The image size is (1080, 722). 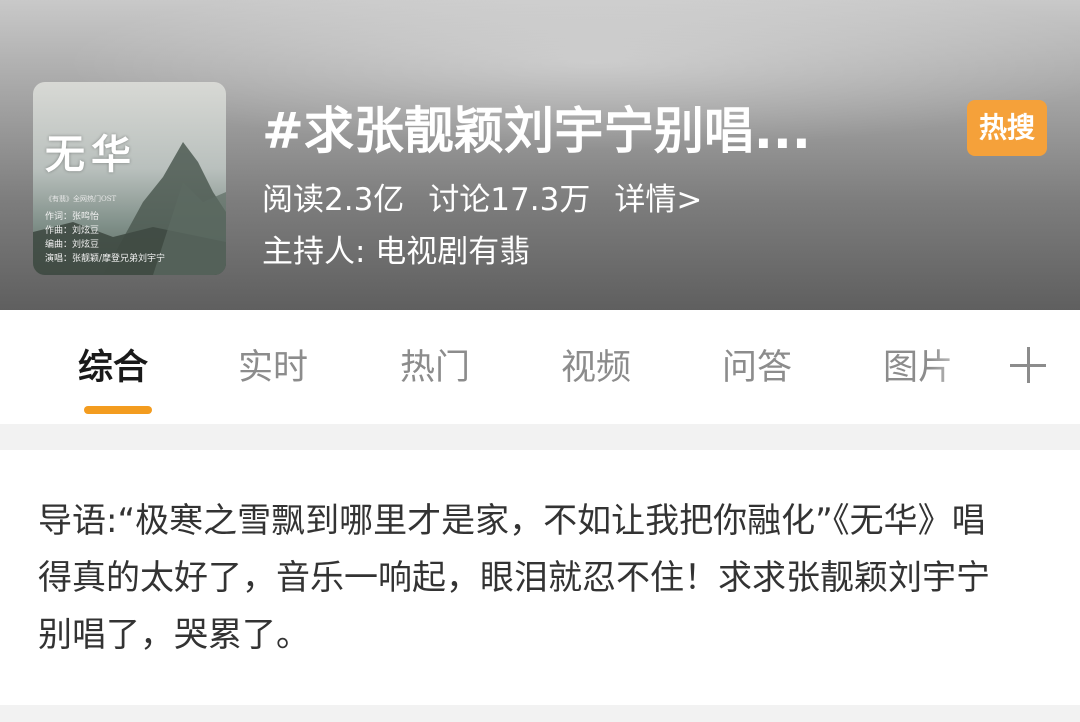 I want to click on tab-hot: 热门, so click(x=435, y=368).